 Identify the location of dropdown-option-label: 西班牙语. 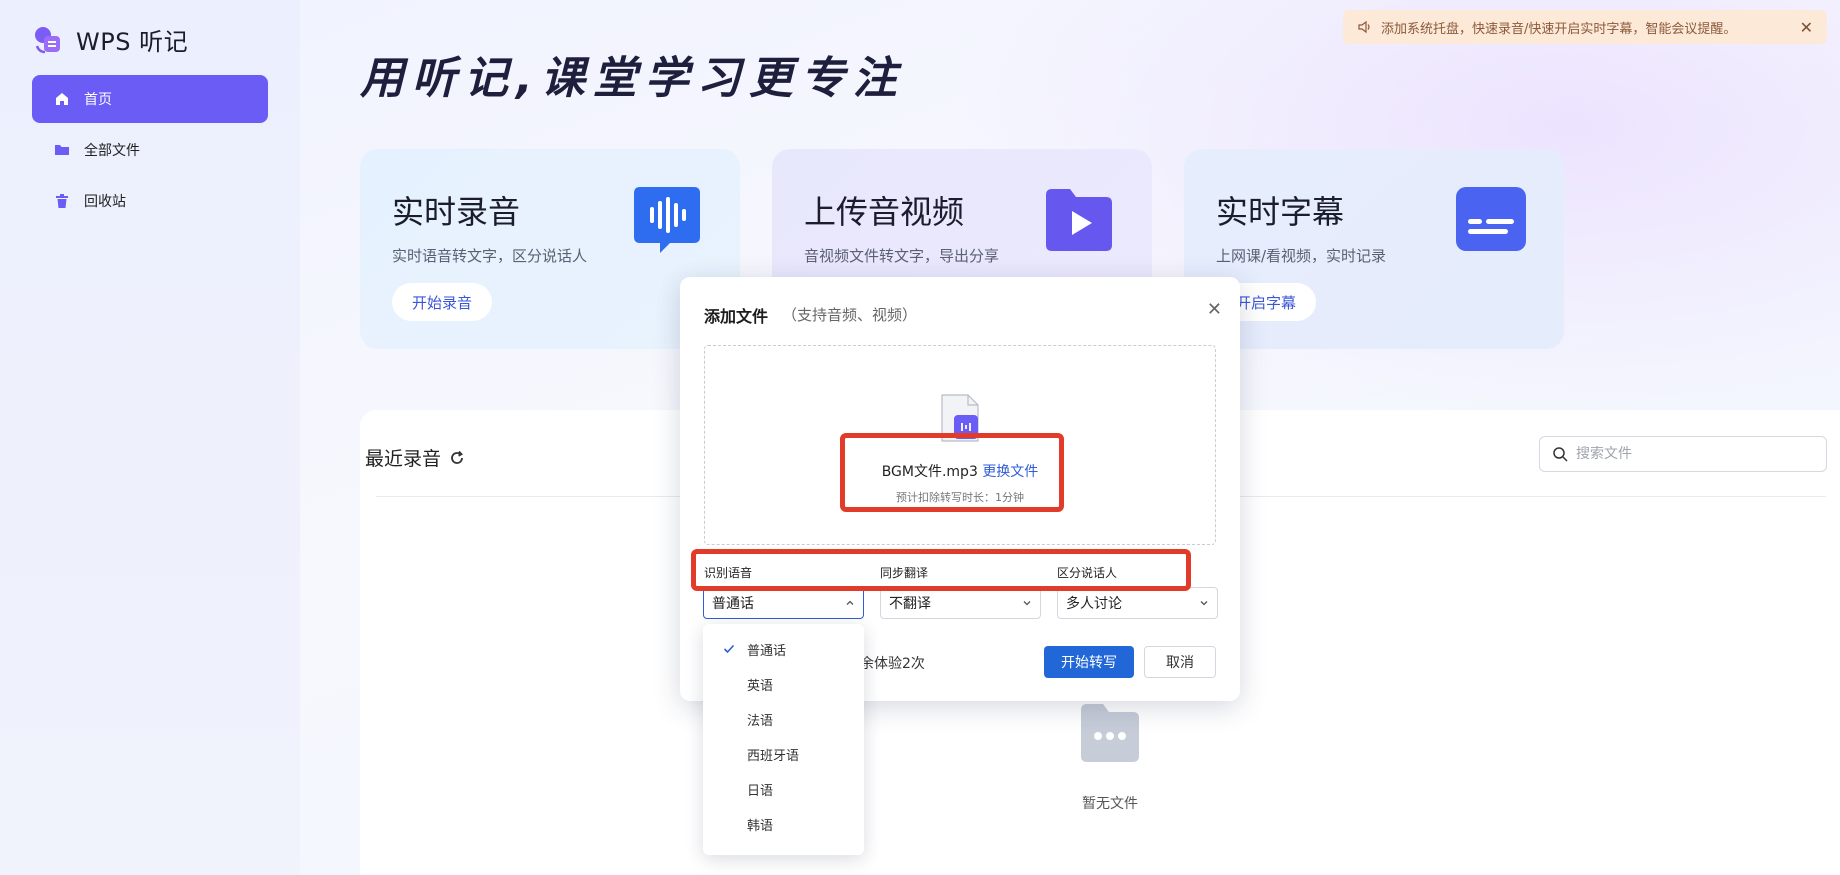
(773, 756).